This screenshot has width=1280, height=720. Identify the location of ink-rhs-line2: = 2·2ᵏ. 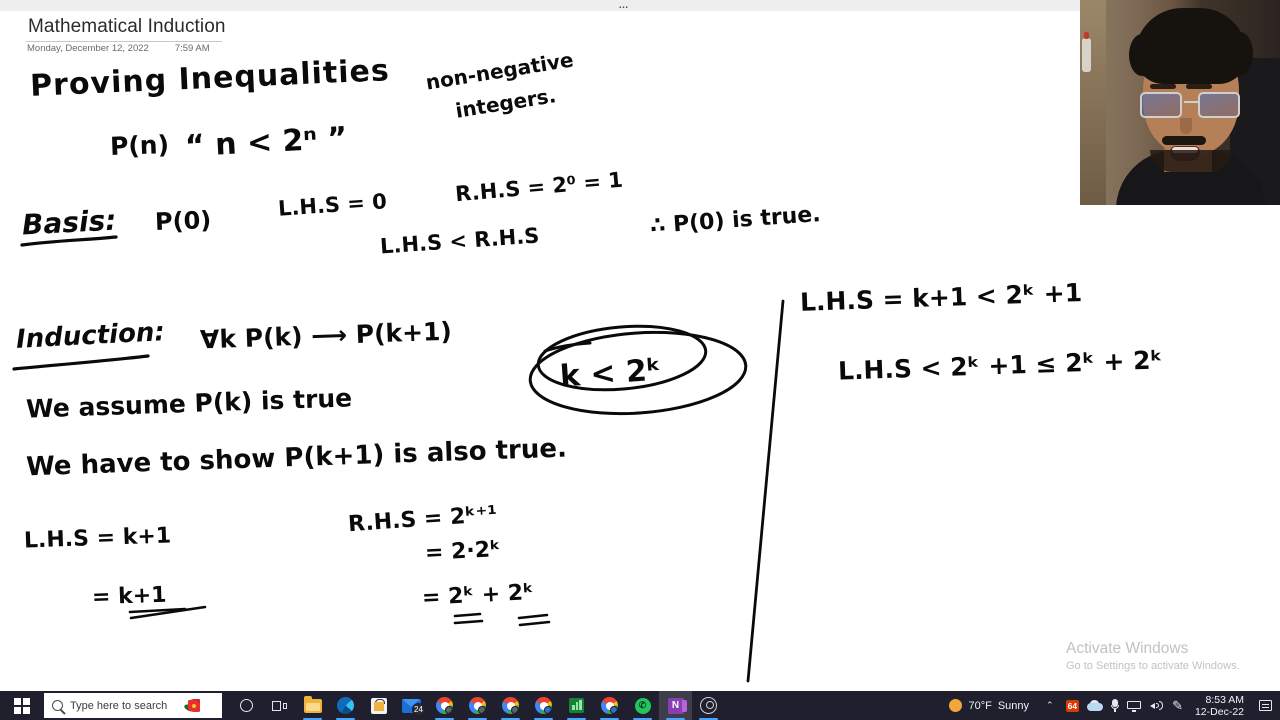
(463, 551).